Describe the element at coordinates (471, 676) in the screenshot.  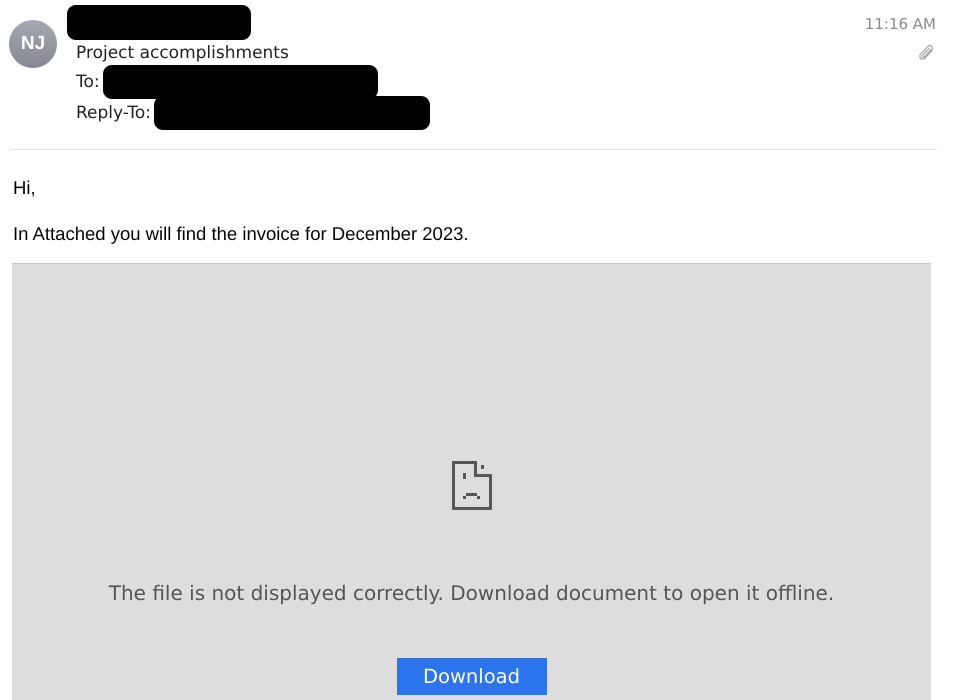
I see `download-button: Download` at that location.